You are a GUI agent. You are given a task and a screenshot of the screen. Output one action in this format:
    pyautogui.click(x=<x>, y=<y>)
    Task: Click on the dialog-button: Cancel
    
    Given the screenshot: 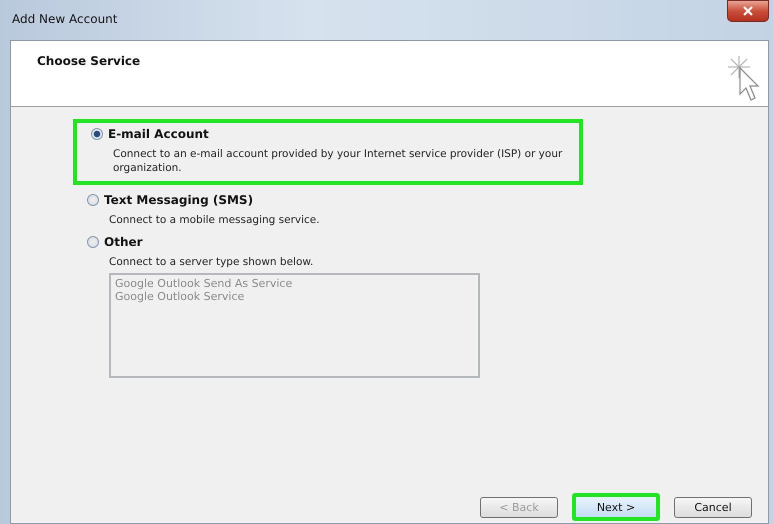 What is the action you would take?
    pyautogui.click(x=713, y=507)
    